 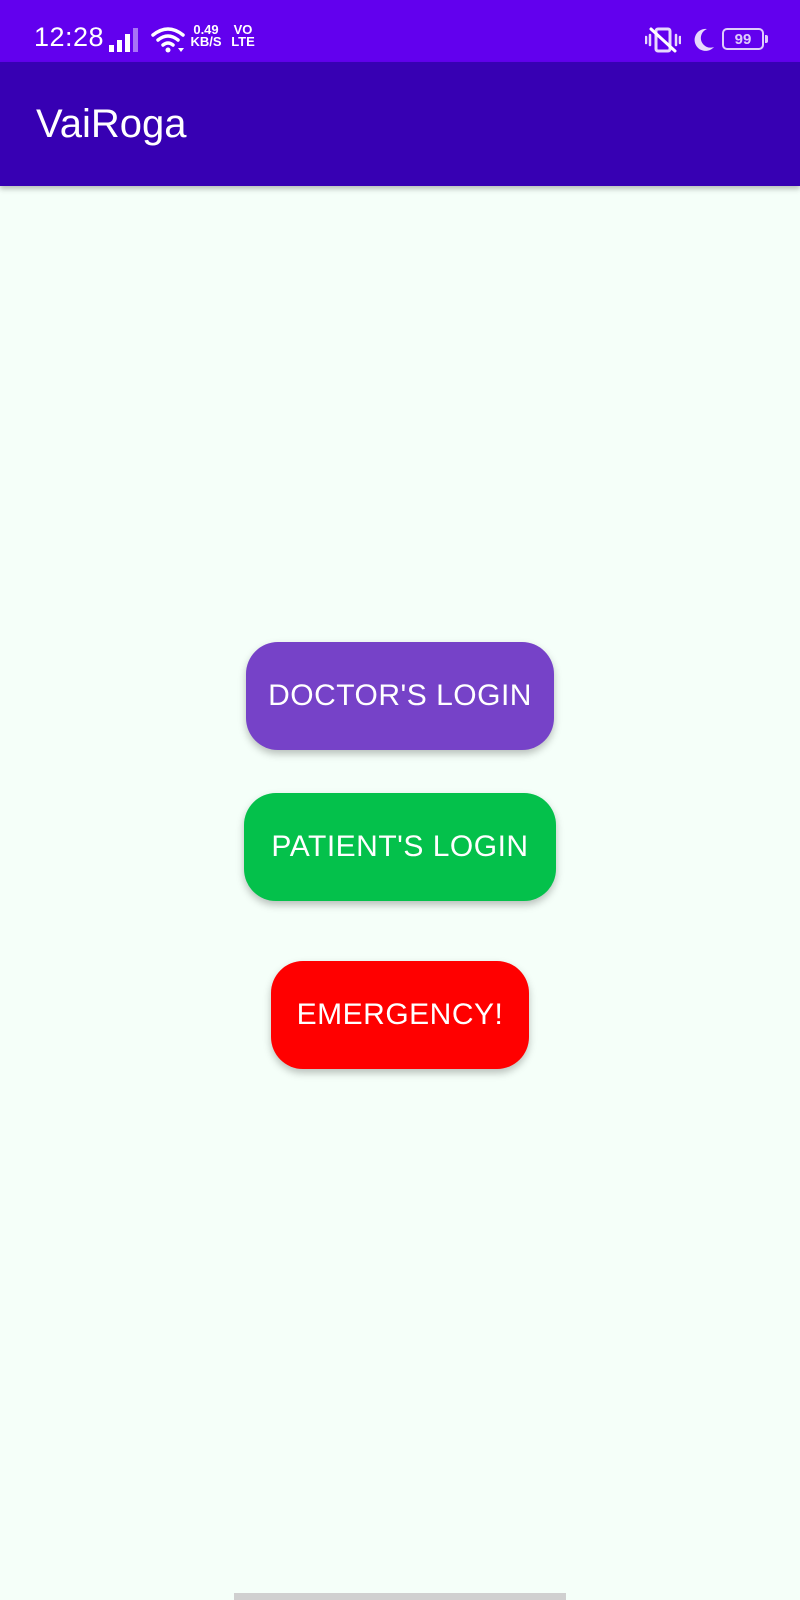 What do you see at coordinates (400, 847) in the screenshot?
I see `patient-login-button: PATIENT'S LOGIN` at bounding box center [400, 847].